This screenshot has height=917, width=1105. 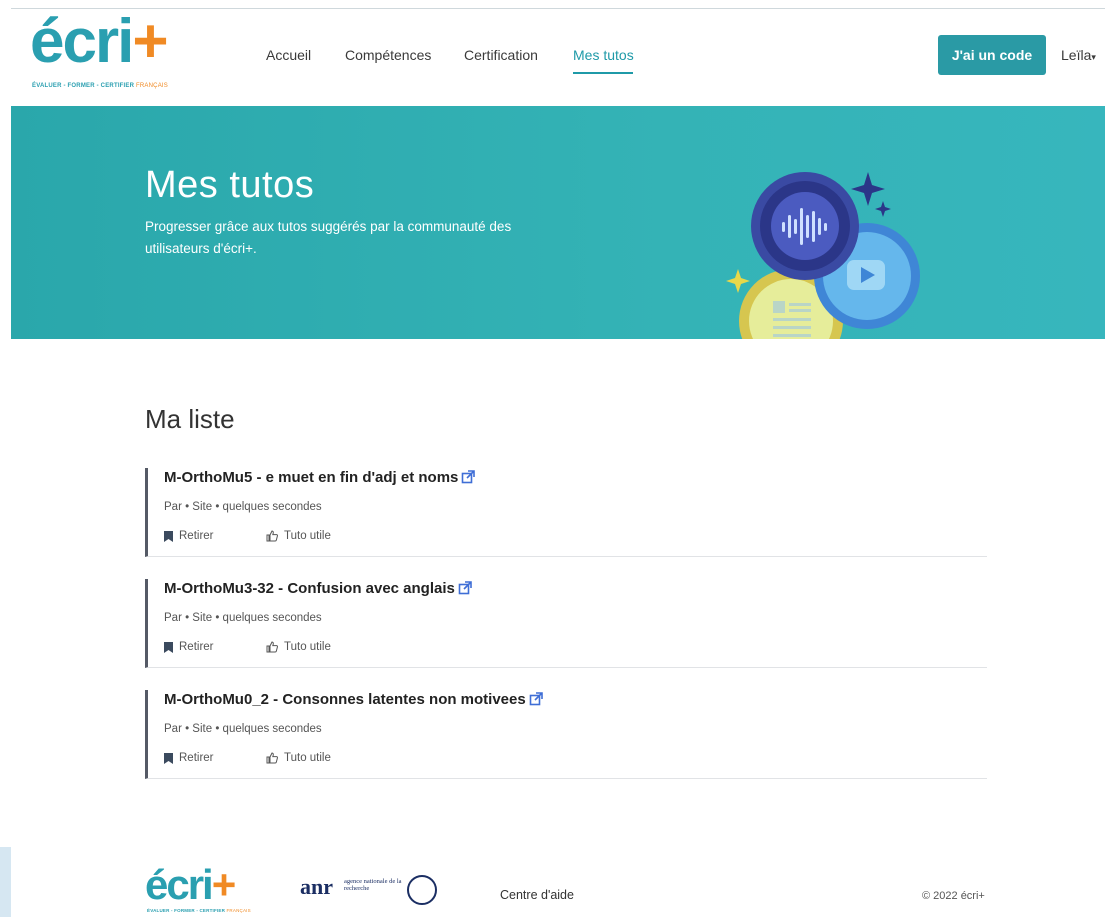 I want to click on code-button: J'ai un code, so click(x=992, y=55).